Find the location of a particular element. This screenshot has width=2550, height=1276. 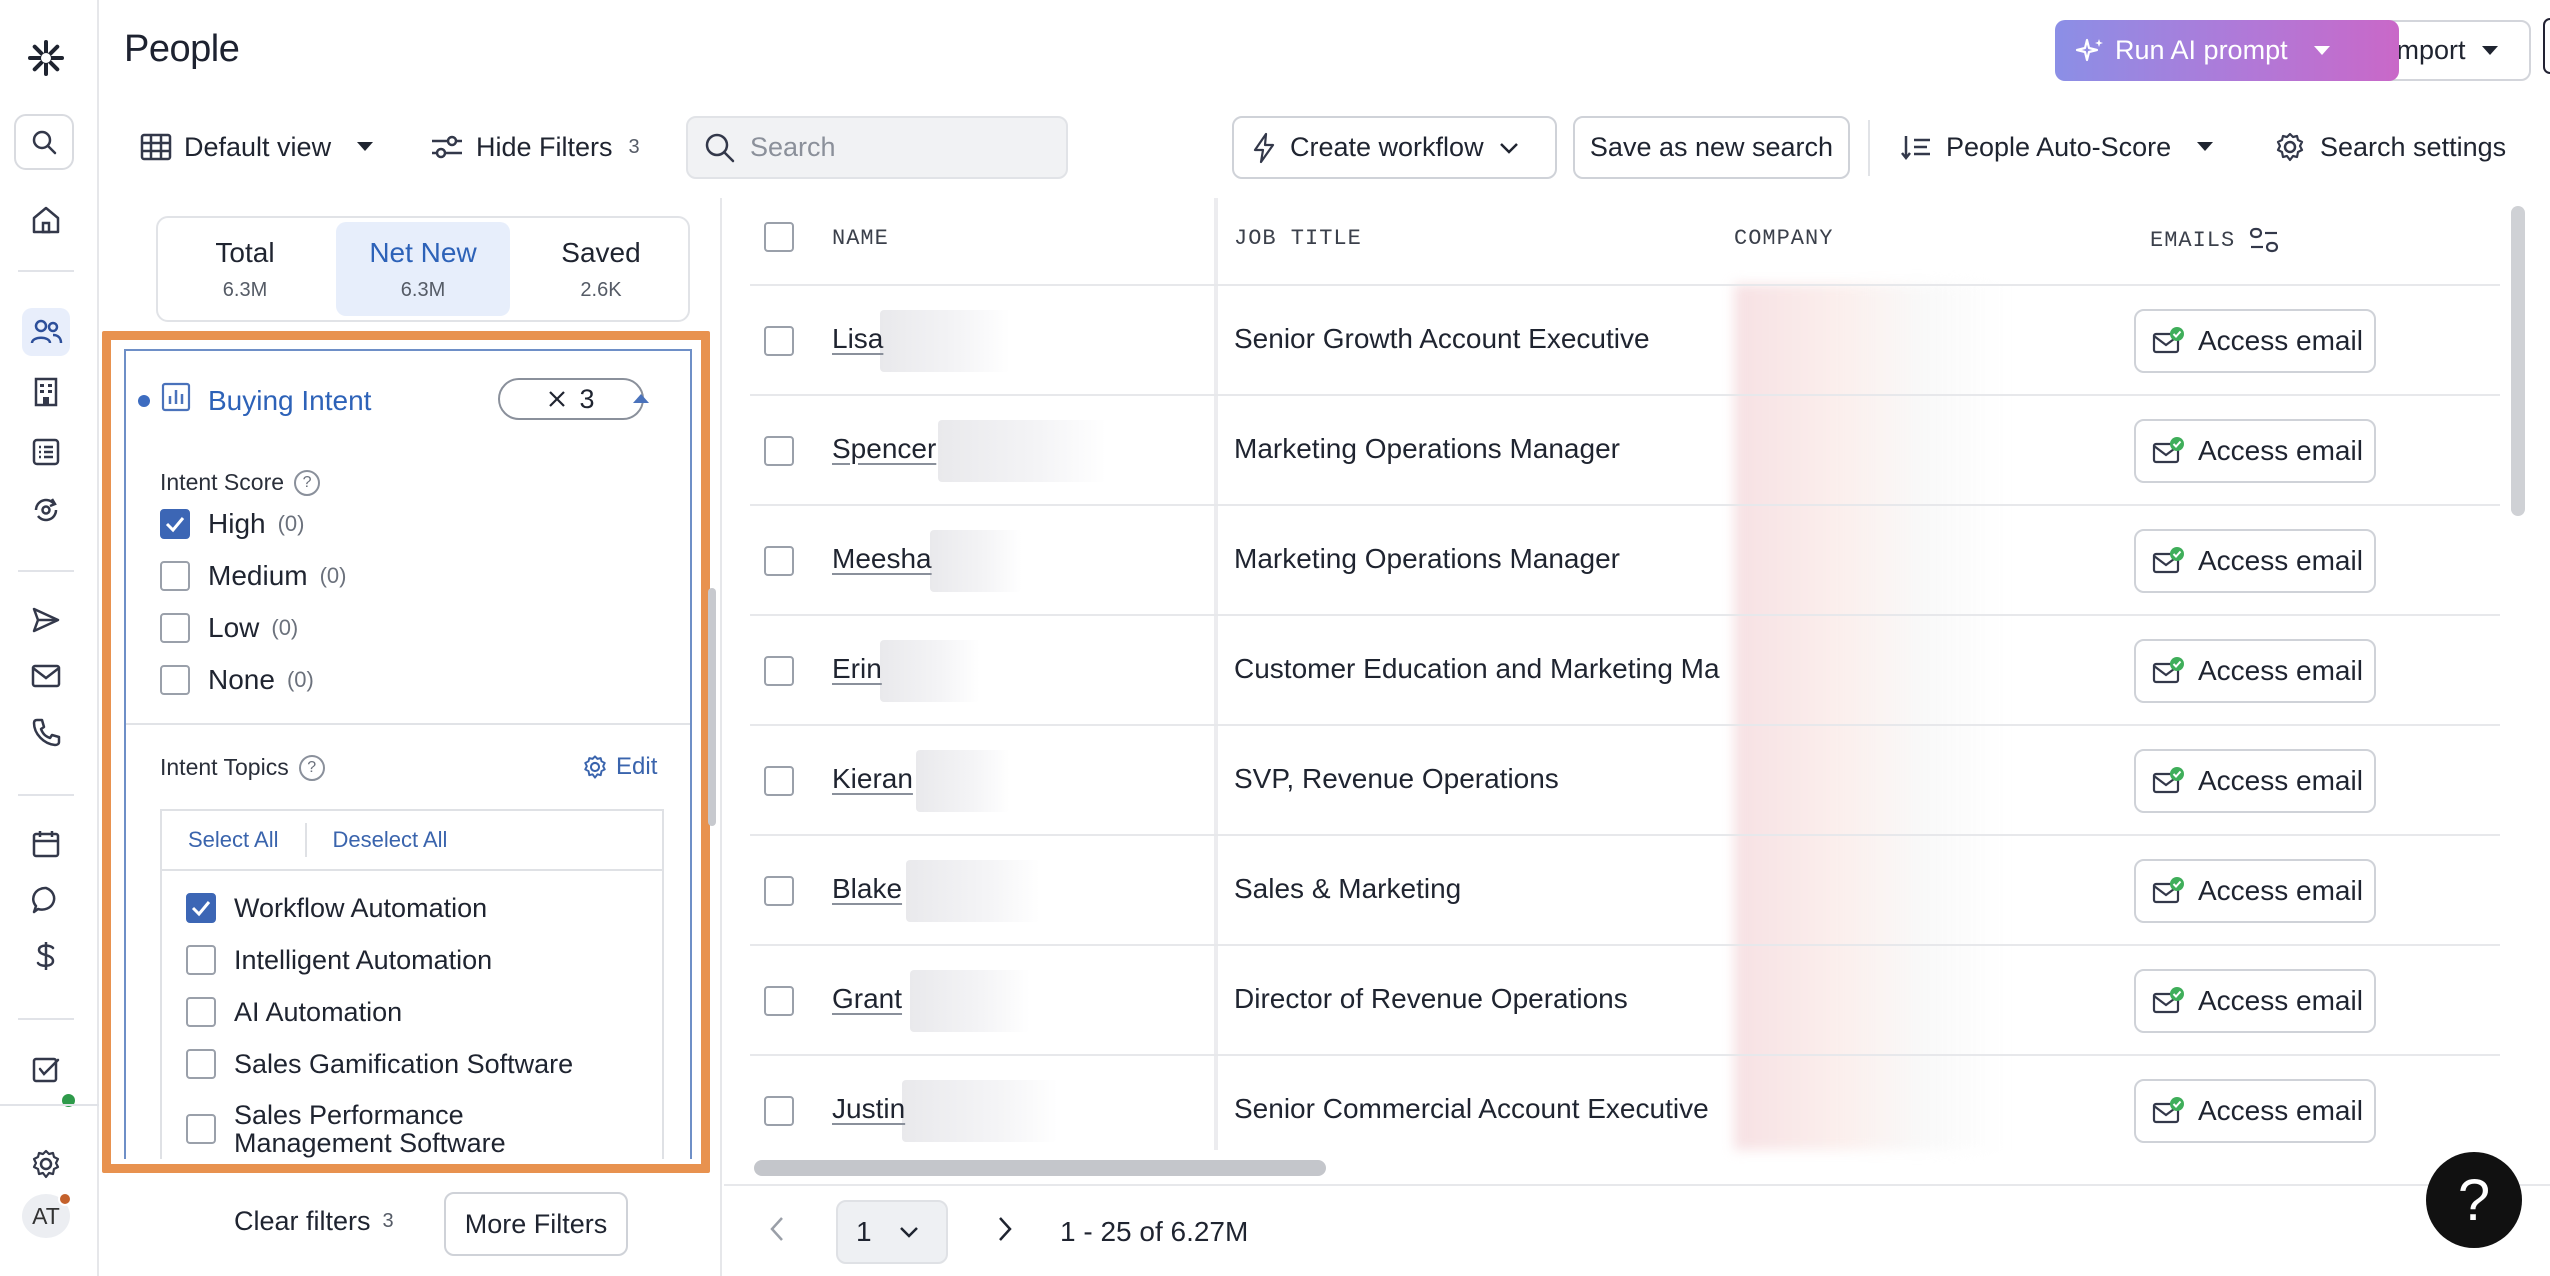

score-option-high: High (0) is located at coordinates (232, 524).